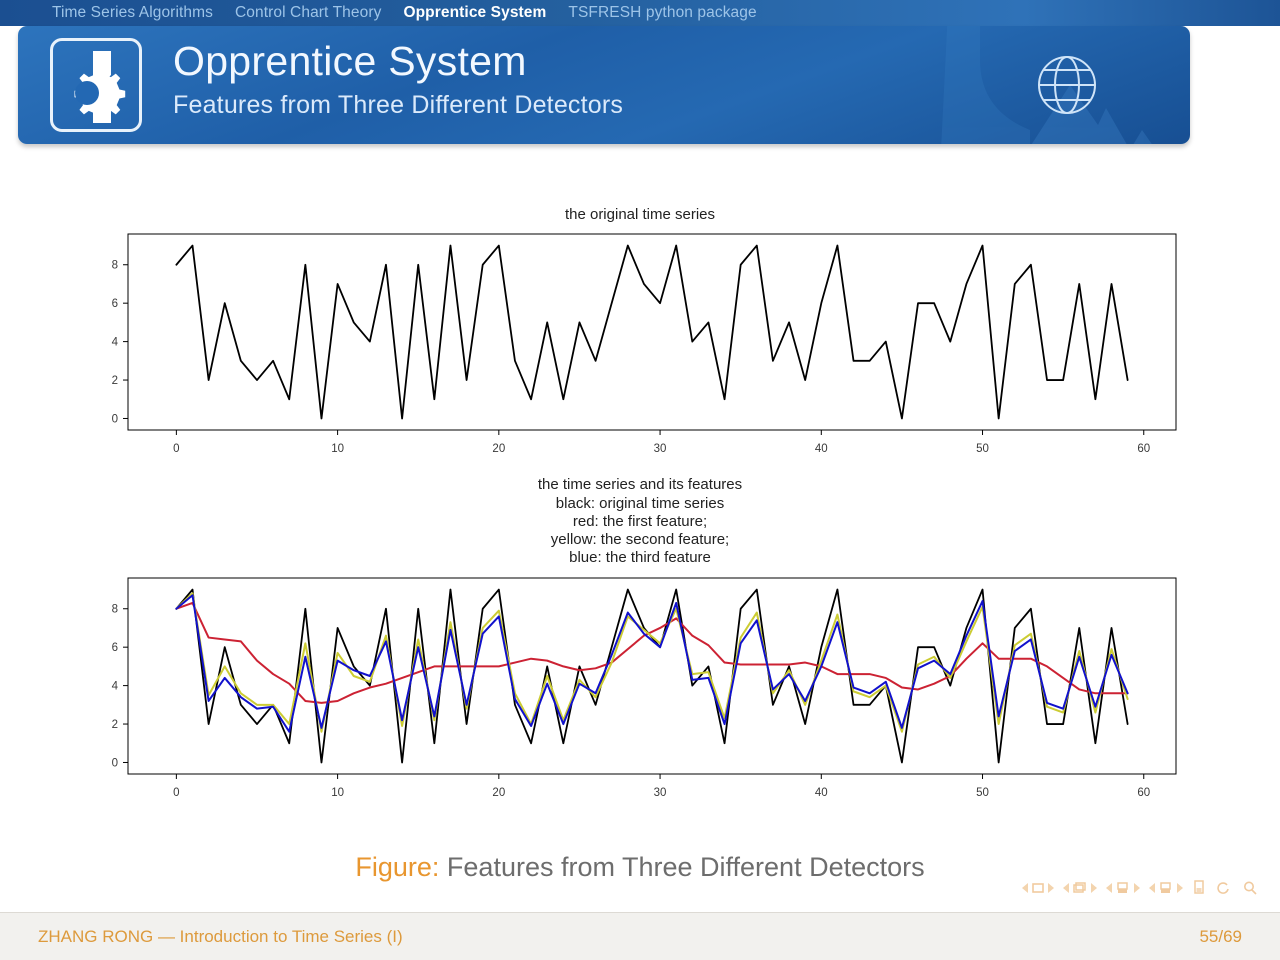 Image resolution: width=1280 pixels, height=960 pixels. Describe the element at coordinates (350, 61) in the screenshot. I see `page-title: Opprentice System` at that location.